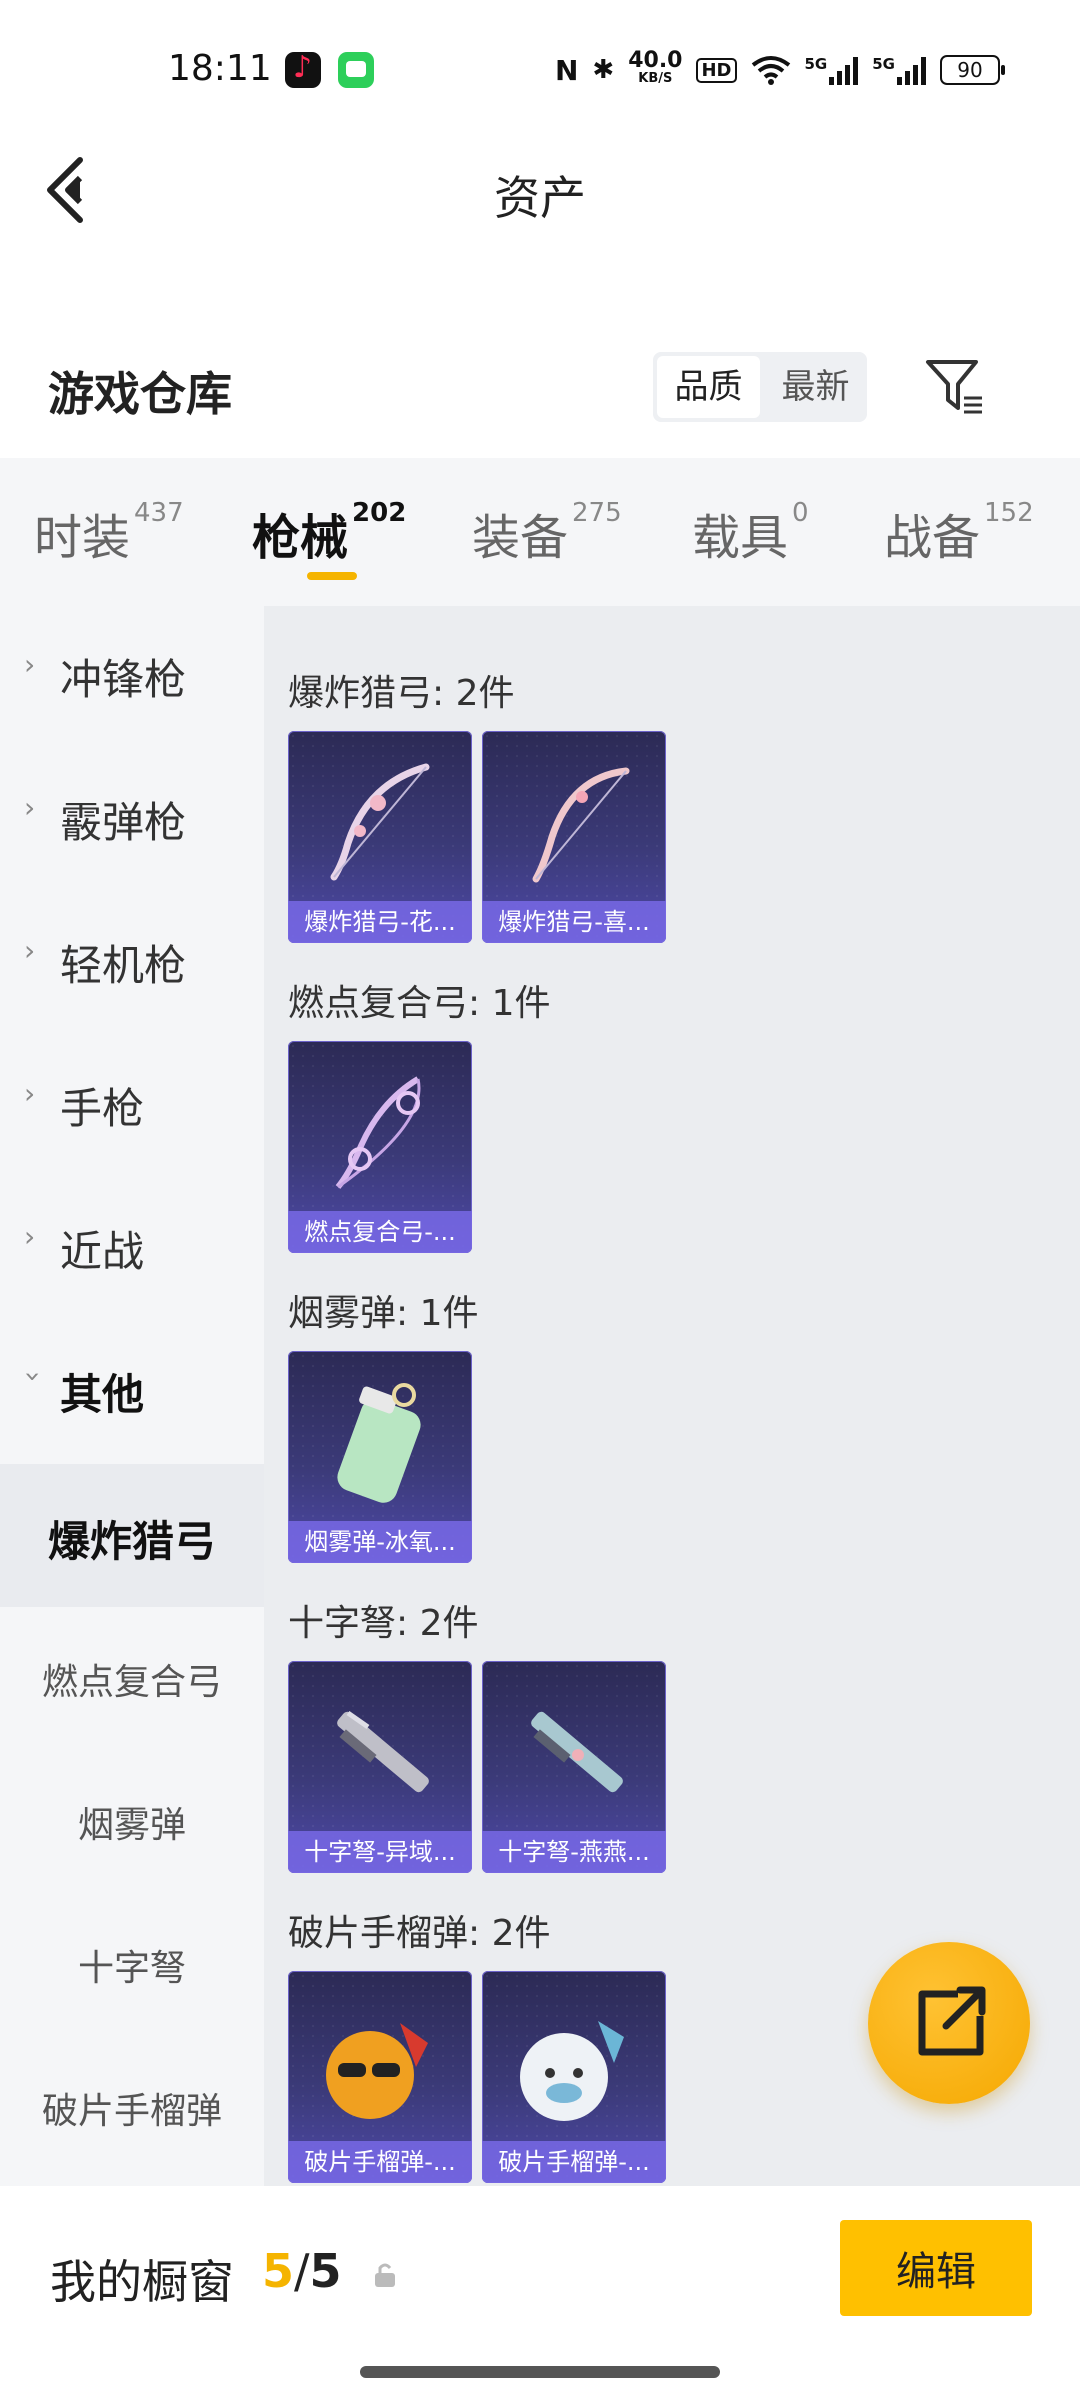 The width and height of the screenshot is (1080, 2400). I want to click on sort-newest-option: 最新, so click(815, 387).